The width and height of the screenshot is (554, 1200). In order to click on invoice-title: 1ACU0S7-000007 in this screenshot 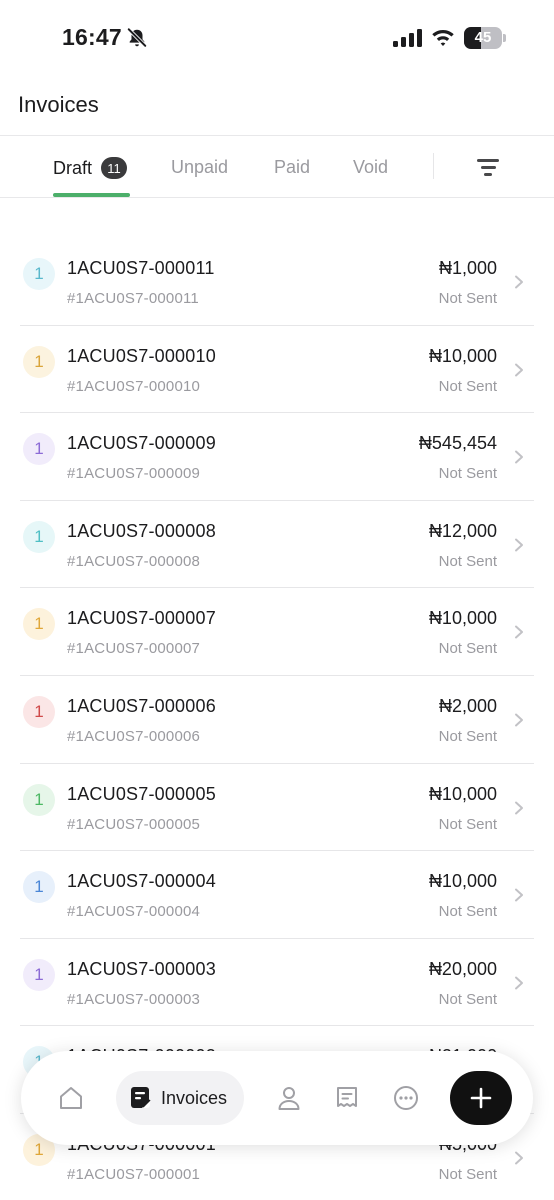, I will do `click(141, 618)`.